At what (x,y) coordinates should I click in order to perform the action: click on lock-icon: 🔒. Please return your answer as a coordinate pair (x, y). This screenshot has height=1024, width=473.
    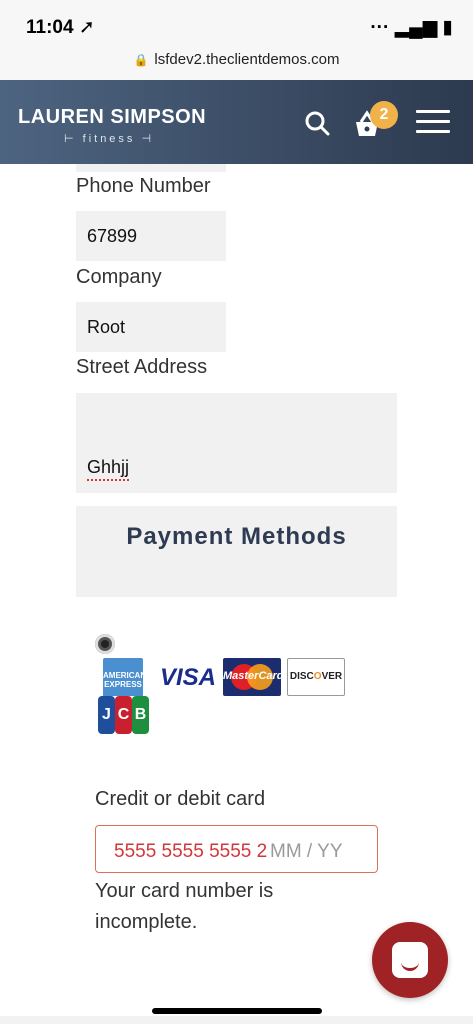
    Looking at the image, I should click on (141, 60).